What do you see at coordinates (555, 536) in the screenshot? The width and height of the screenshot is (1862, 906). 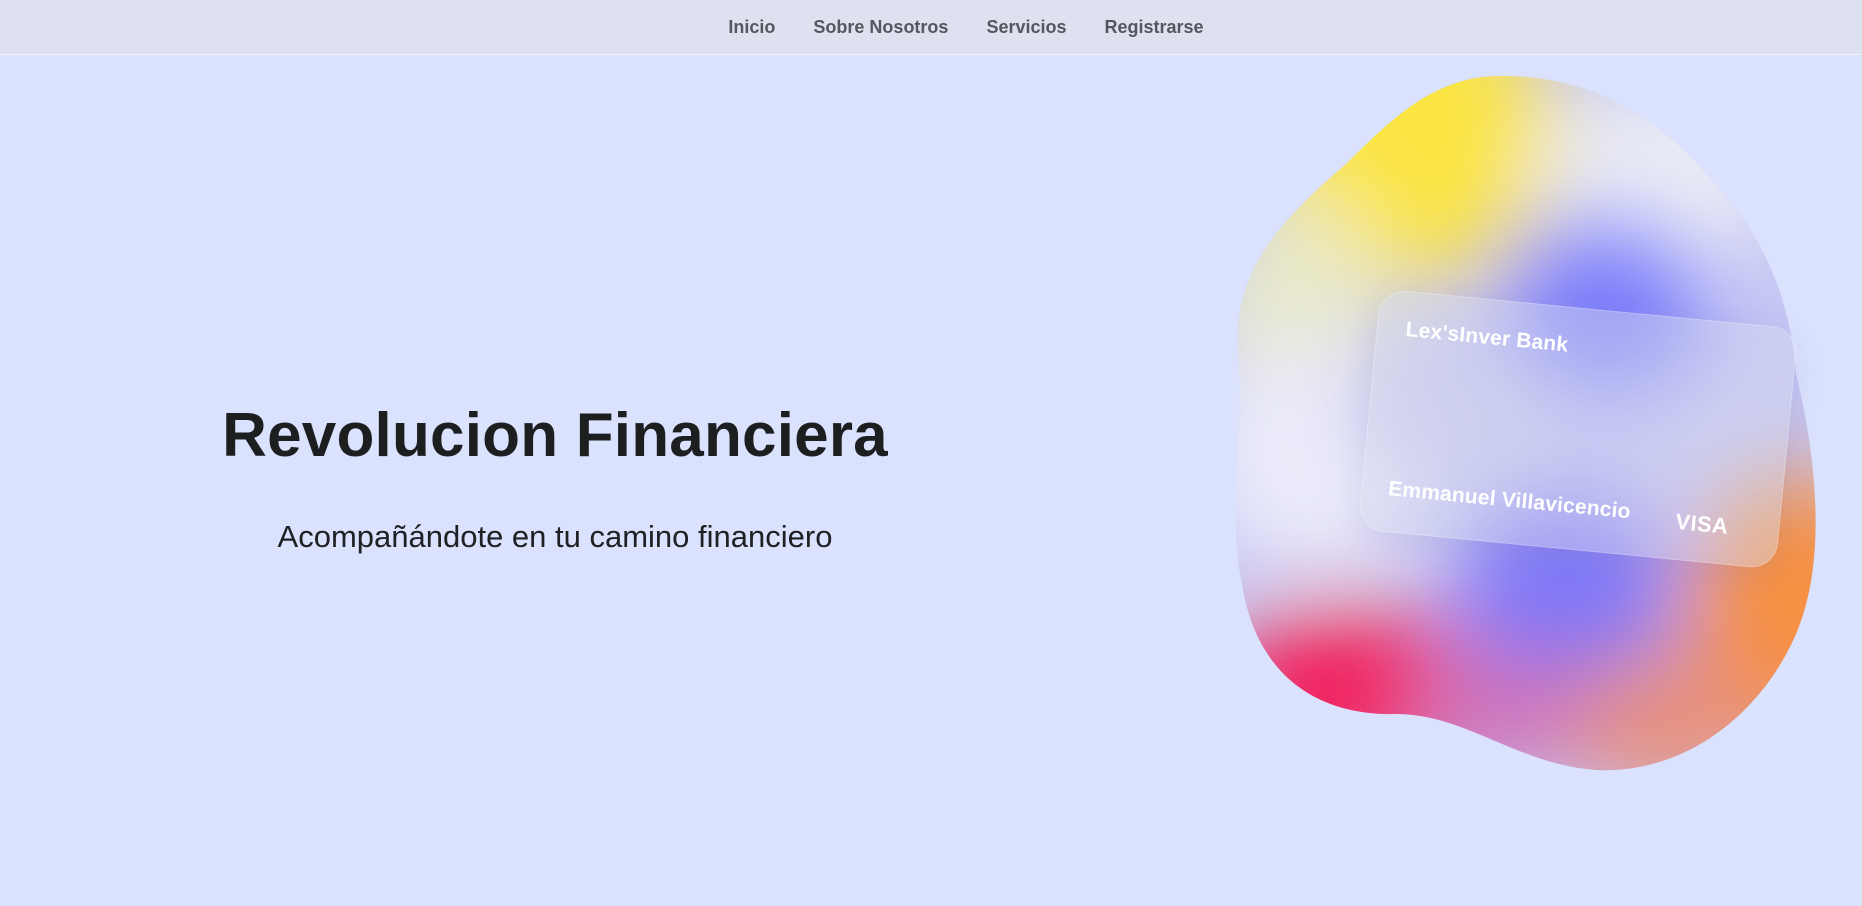 I see `hero-subtitle: Acompañándote en tu camino financiero` at bounding box center [555, 536].